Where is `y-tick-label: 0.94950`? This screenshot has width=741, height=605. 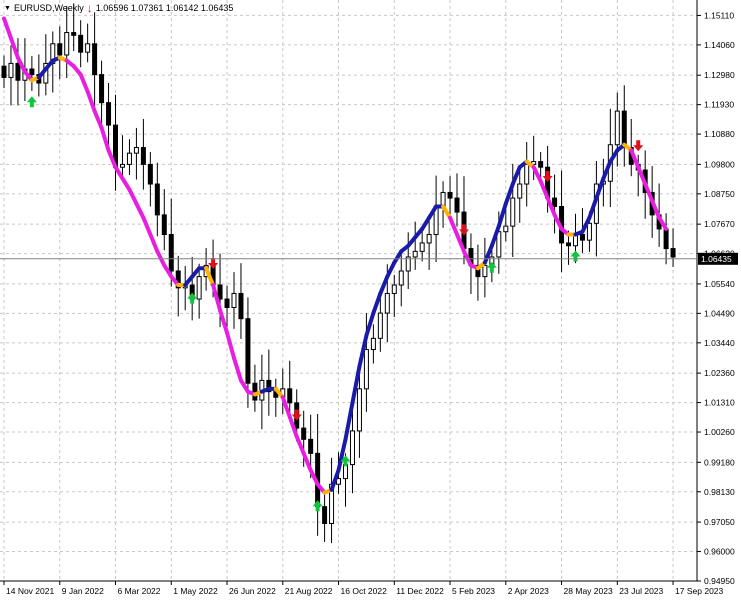
y-tick-label: 0.94950 is located at coordinates (719, 581).